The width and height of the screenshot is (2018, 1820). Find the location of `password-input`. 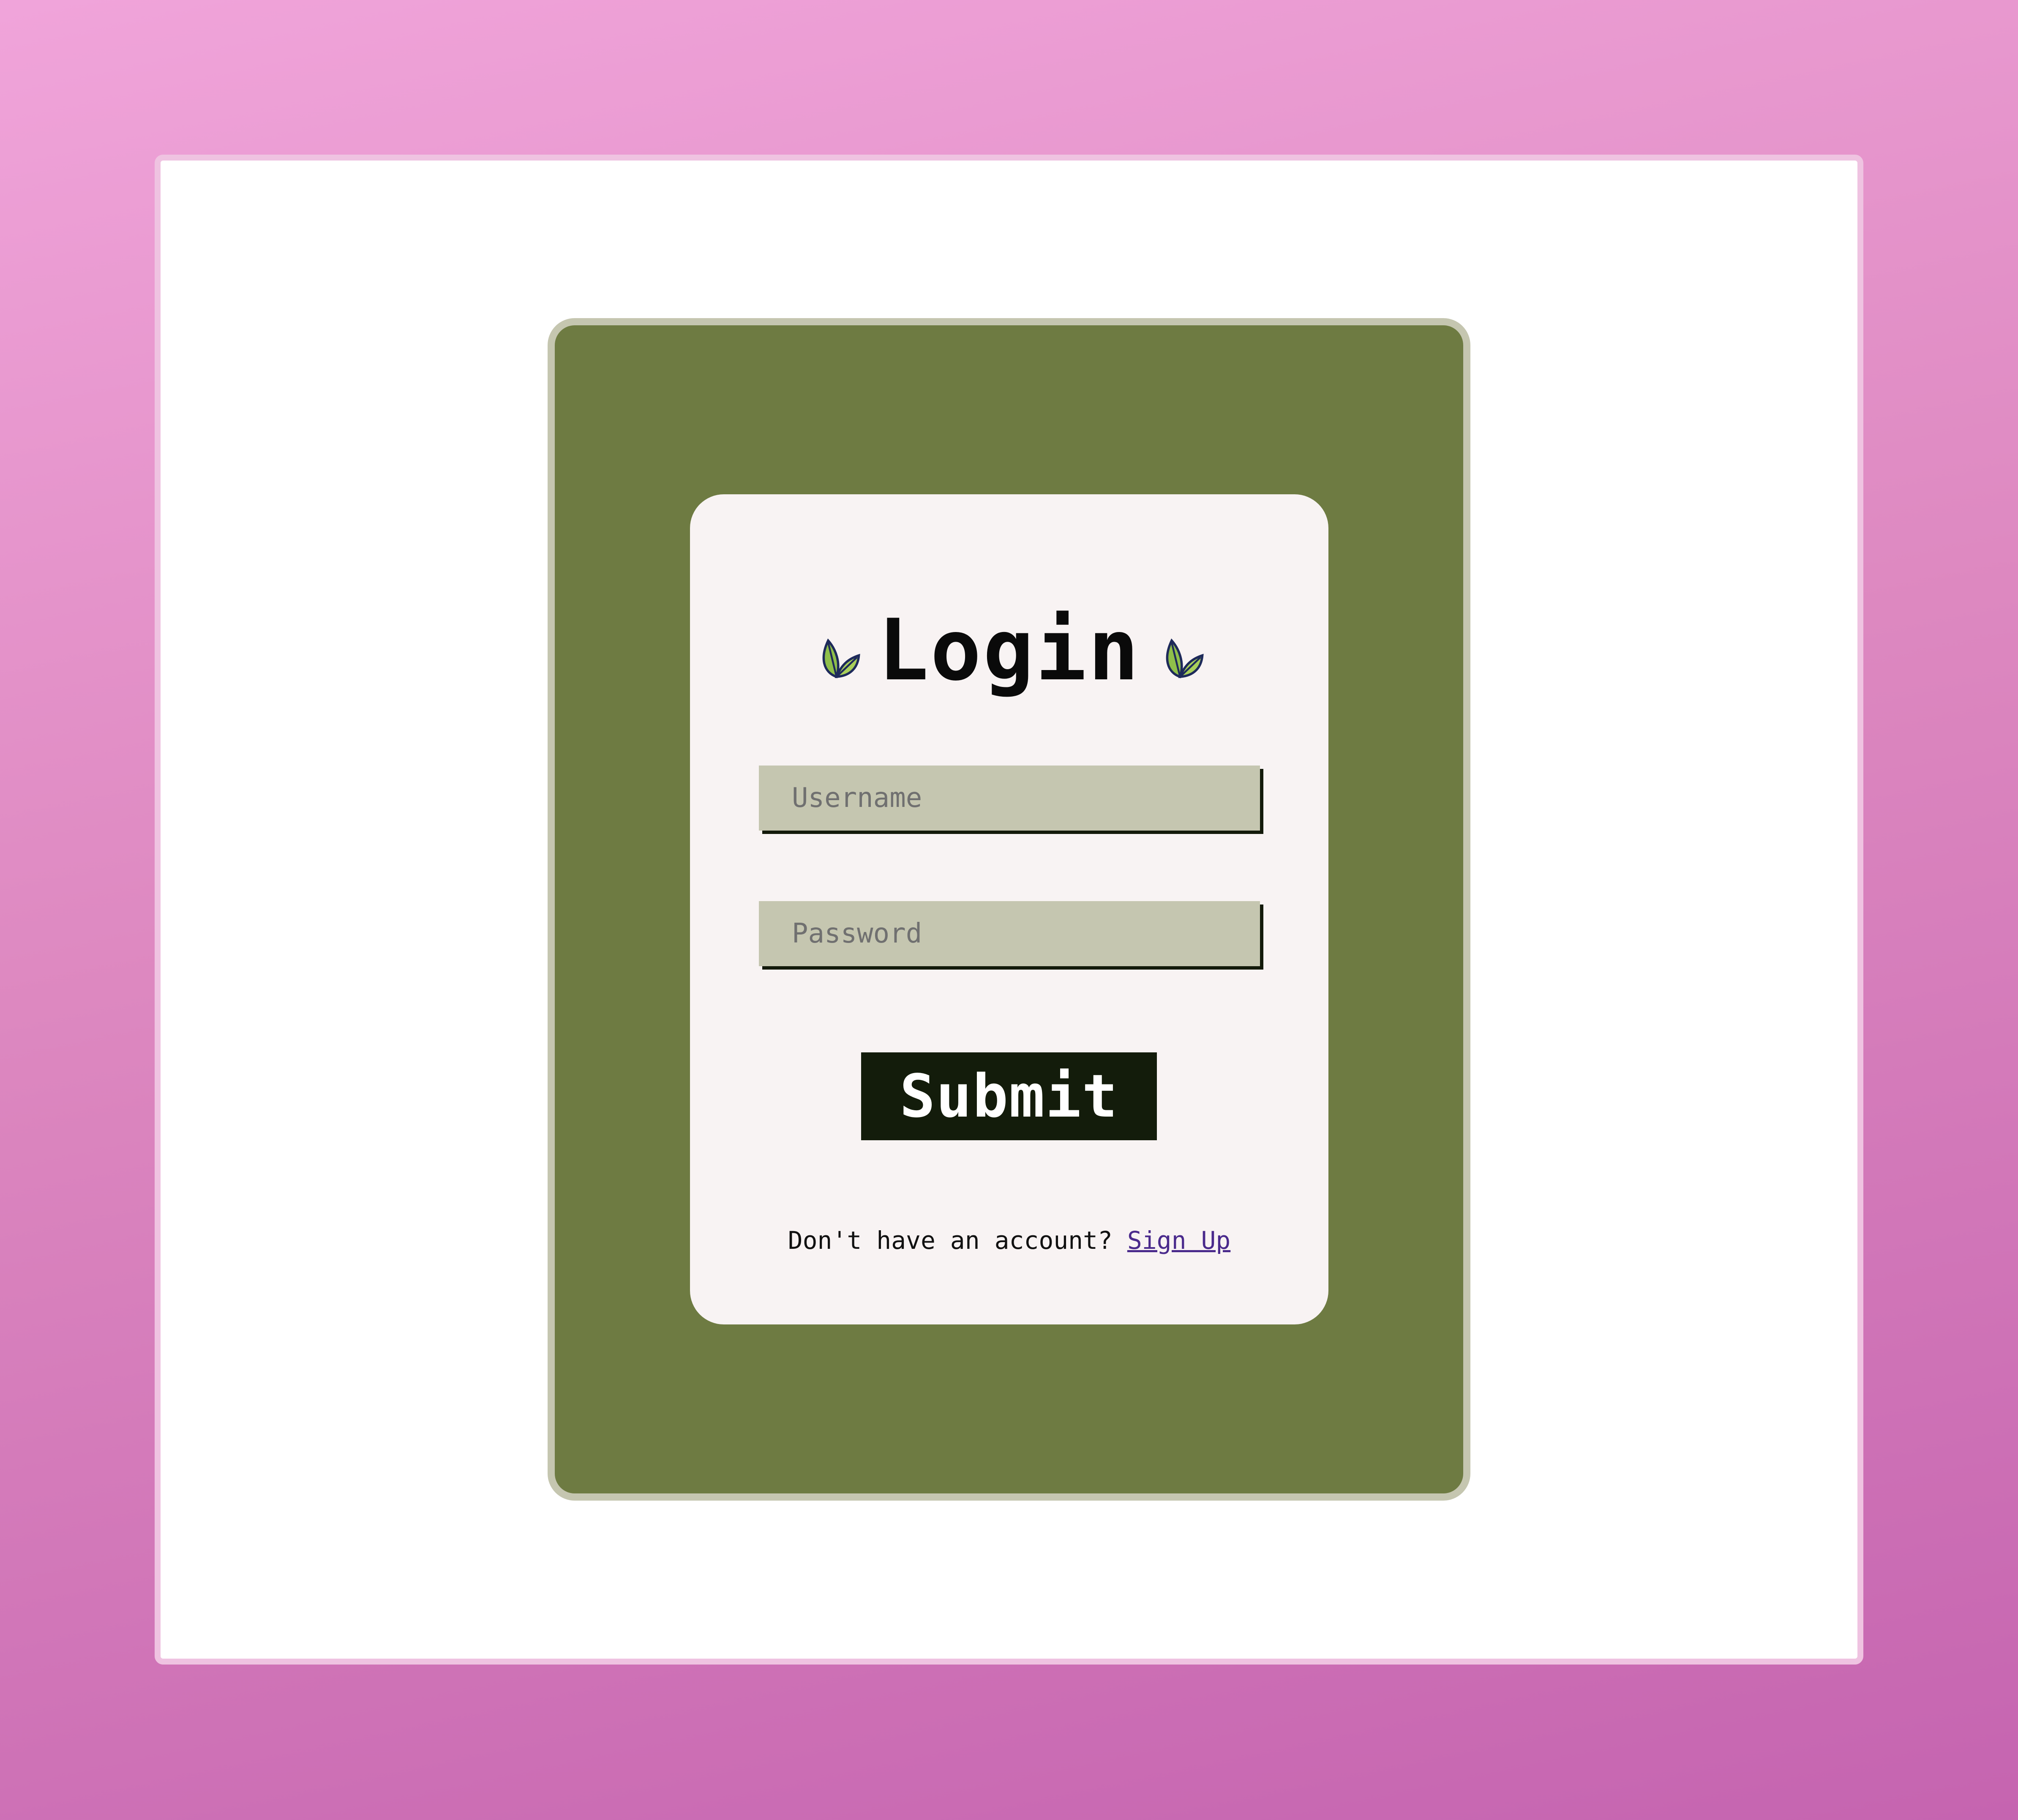

password-input is located at coordinates (1009, 933).